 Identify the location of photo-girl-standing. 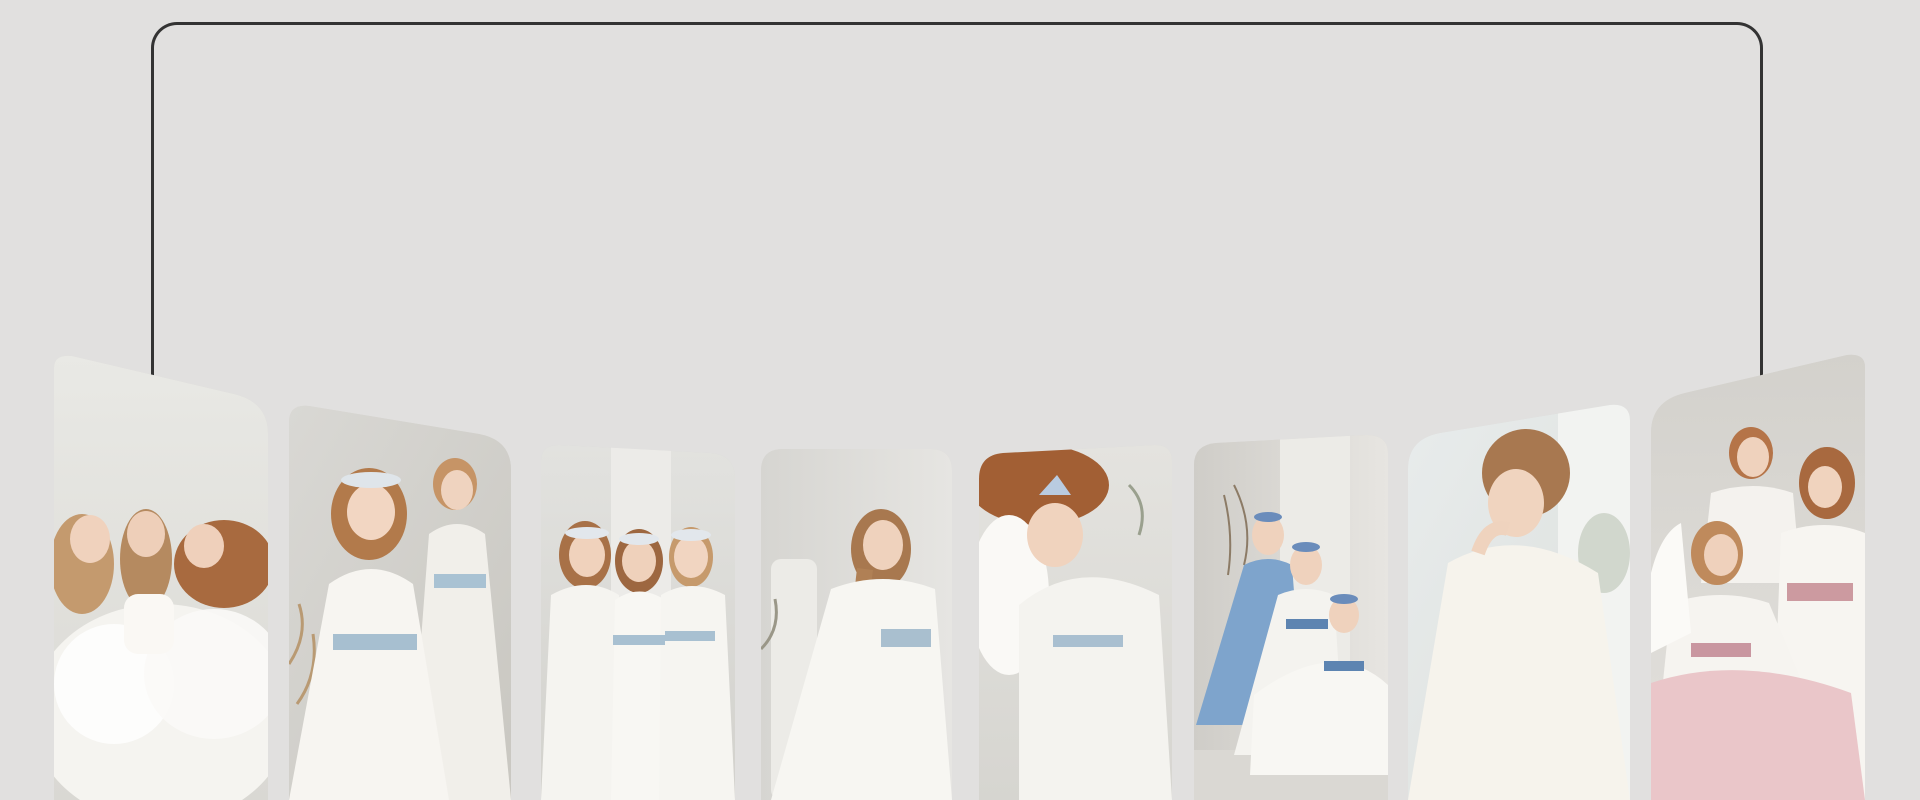
(856, 624).